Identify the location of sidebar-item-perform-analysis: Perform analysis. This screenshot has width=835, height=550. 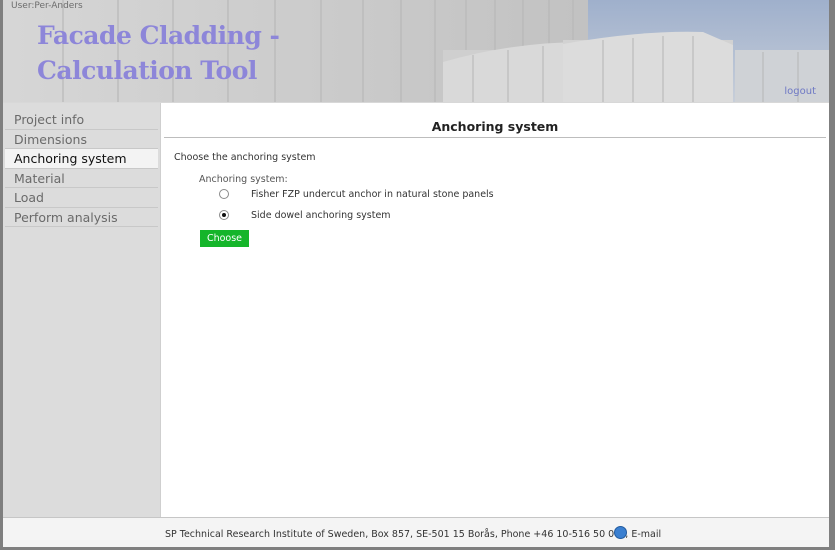
(81, 217).